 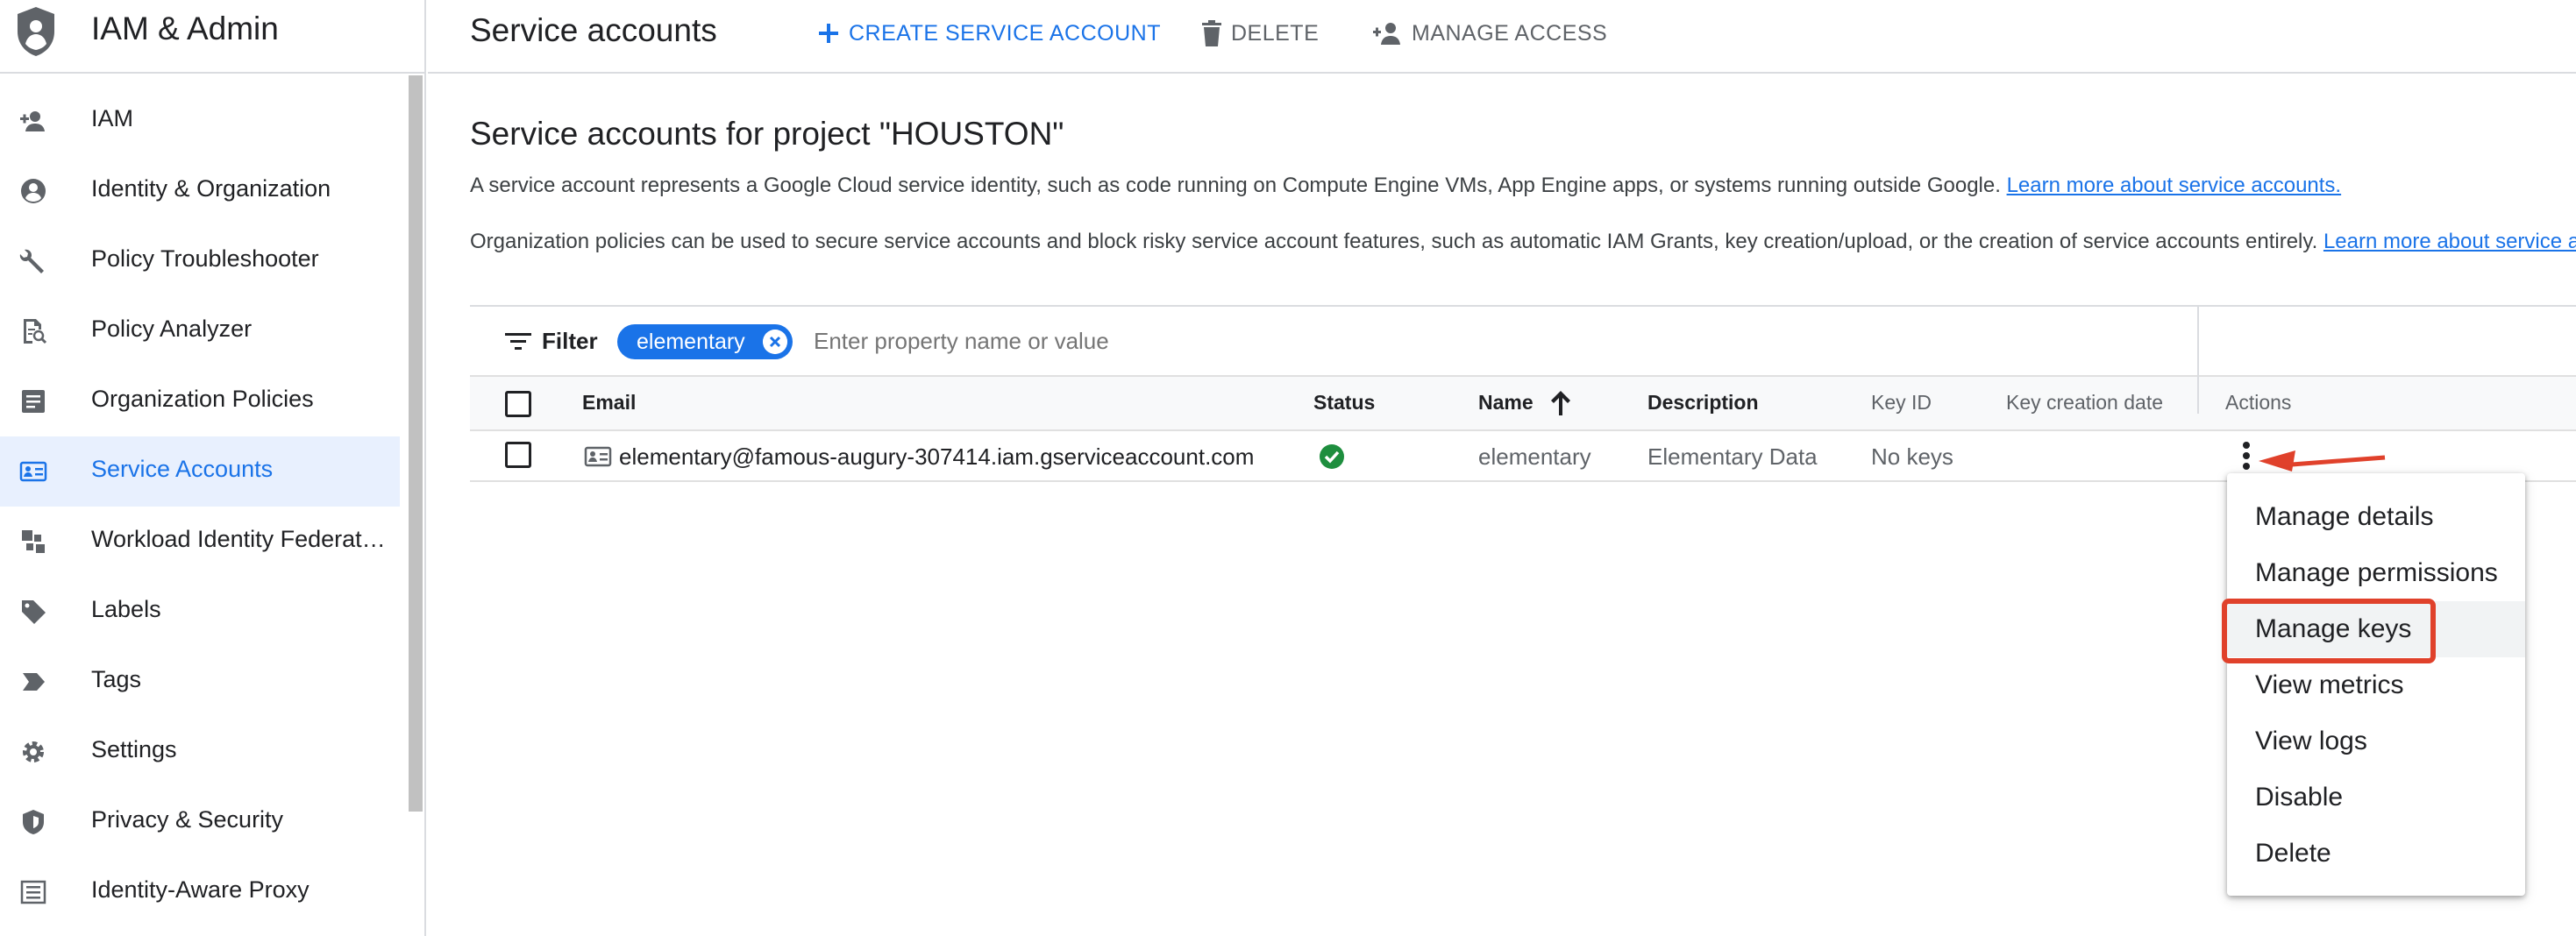 I want to click on sidebar-item-organization-policies: Organization Policies, so click(x=200, y=401).